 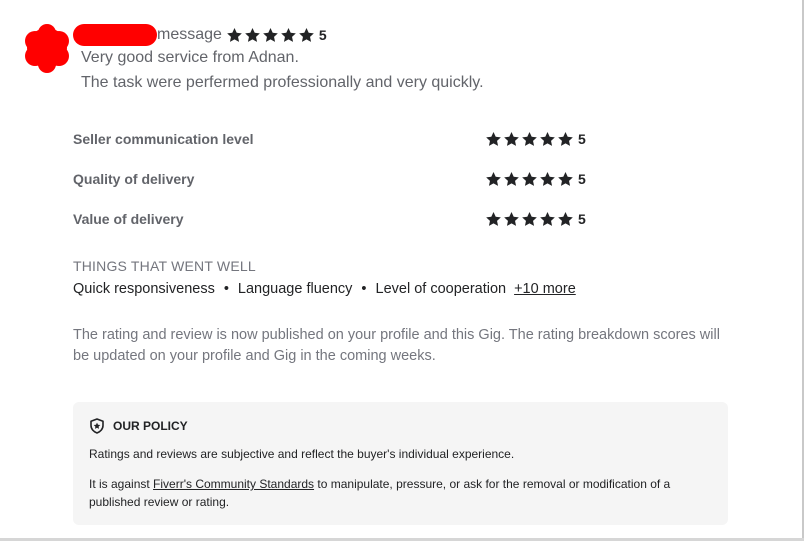 What do you see at coordinates (441, 289) in the screenshot?
I see `went-well-item: Level of cooperation` at bounding box center [441, 289].